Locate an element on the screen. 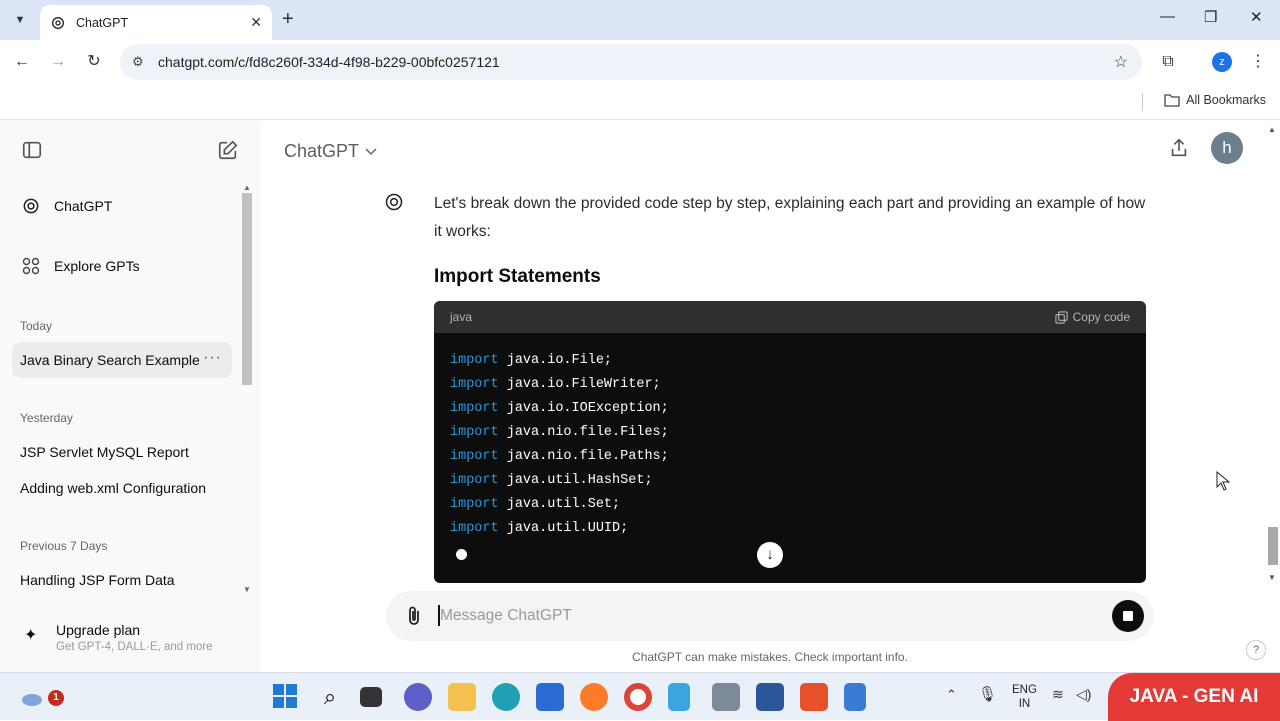  start-button is located at coordinates (286, 697).